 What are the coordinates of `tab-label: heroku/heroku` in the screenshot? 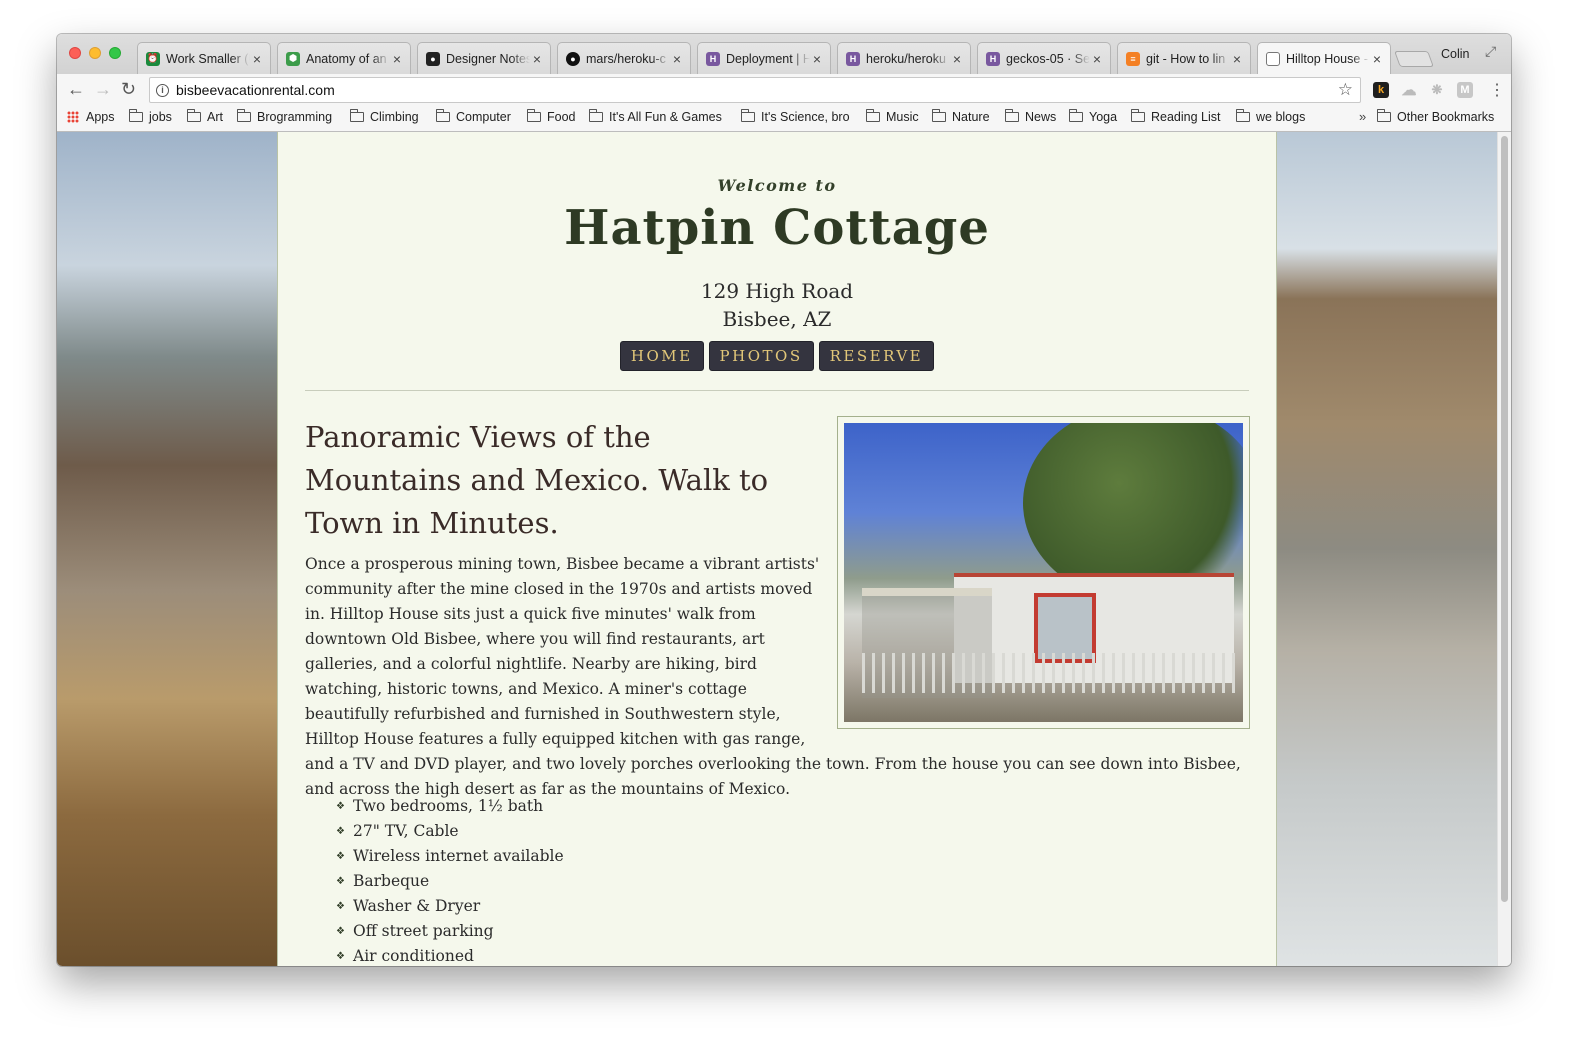 It's located at (906, 58).